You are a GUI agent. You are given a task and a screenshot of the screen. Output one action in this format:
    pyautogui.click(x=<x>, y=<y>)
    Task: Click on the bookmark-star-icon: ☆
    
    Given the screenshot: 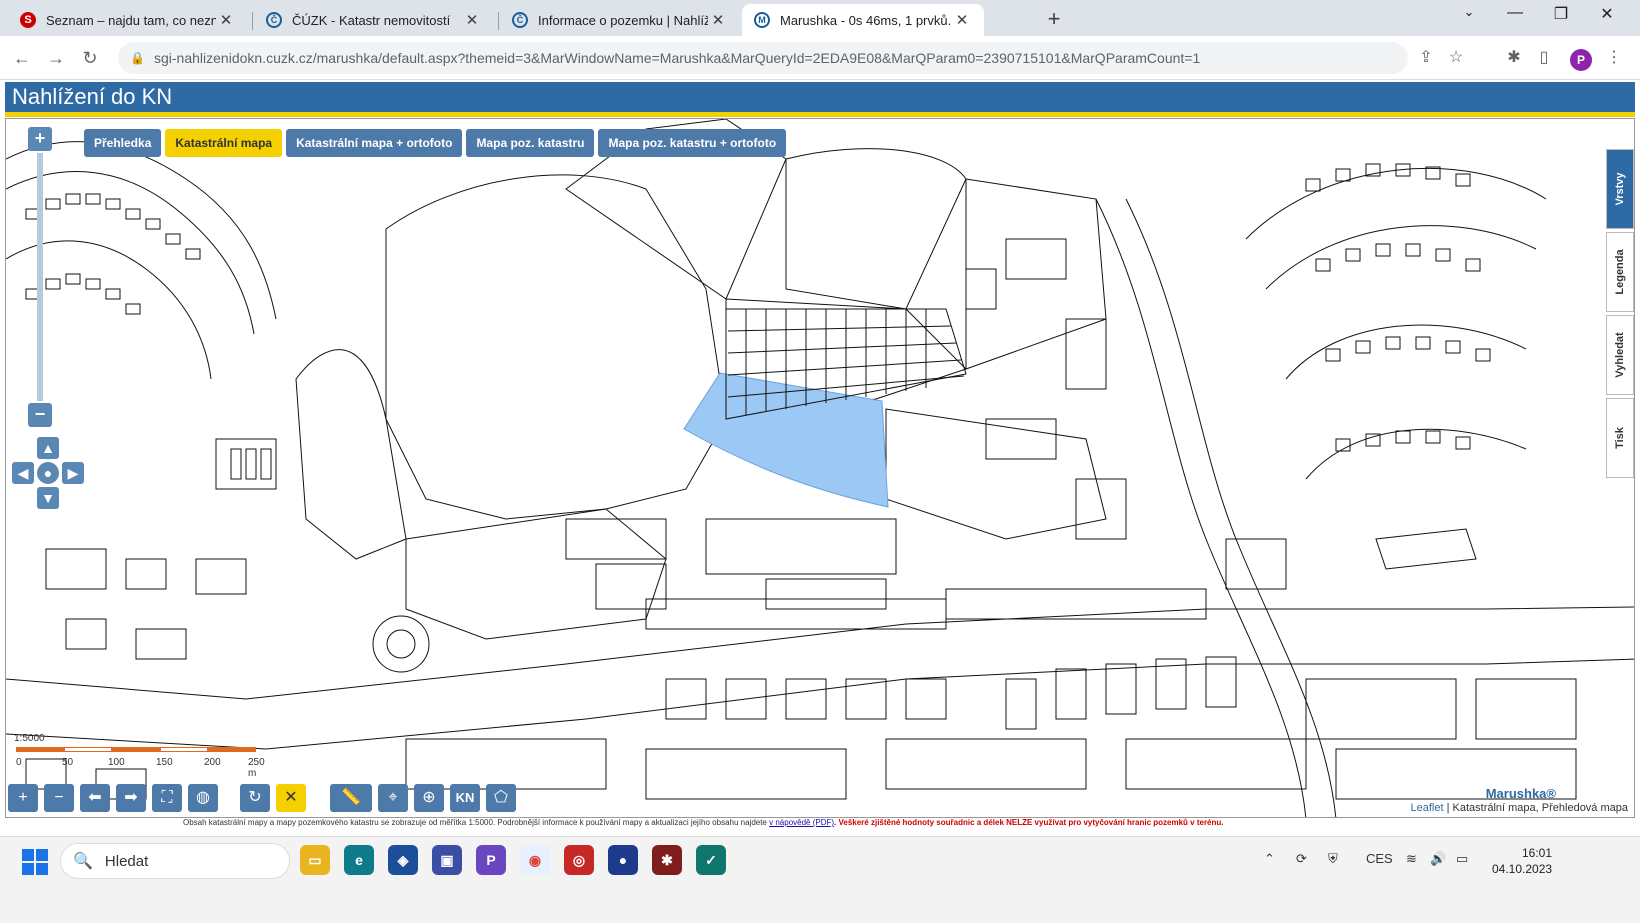 What is the action you would take?
    pyautogui.click(x=1456, y=58)
    